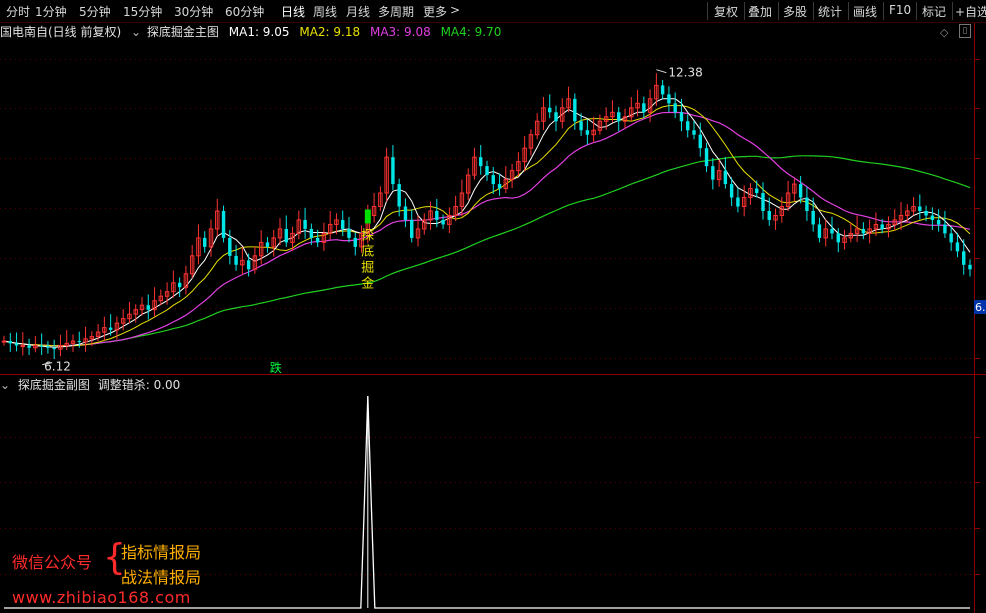 This screenshot has height=613, width=986. Describe the element at coordinates (685, 73) in the screenshot. I see `high-price-label: 12.38` at that location.